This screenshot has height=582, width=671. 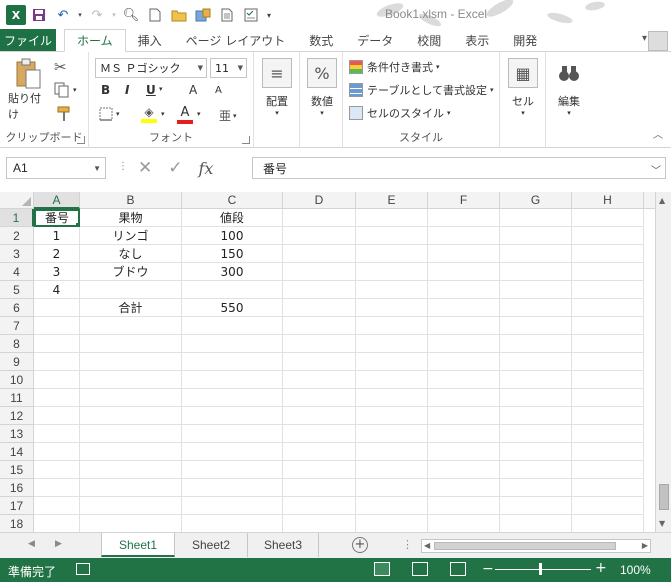 I want to click on cell-b6: 合計, so click(x=131, y=308).